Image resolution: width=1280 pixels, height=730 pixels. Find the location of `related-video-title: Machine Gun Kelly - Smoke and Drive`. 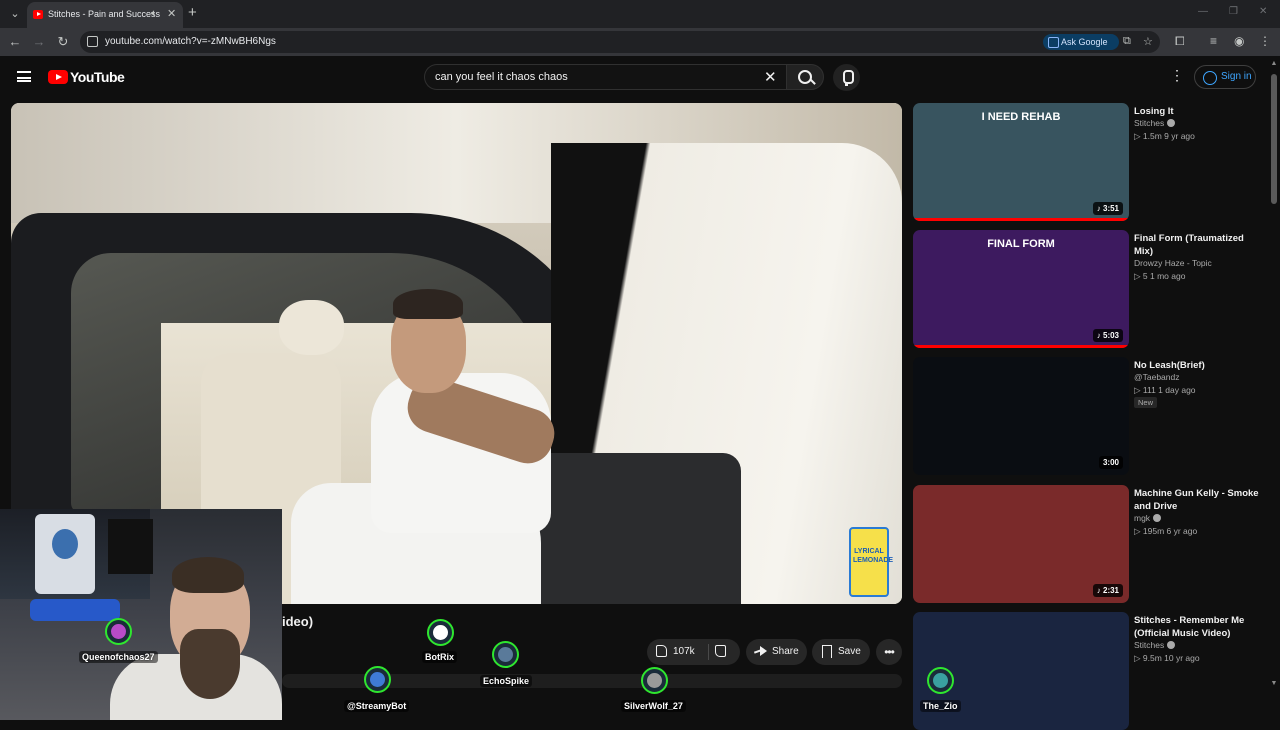

related-video-title: Machine Gun Kelly - Smoke and Drive is located at coordinates (1199, 500).